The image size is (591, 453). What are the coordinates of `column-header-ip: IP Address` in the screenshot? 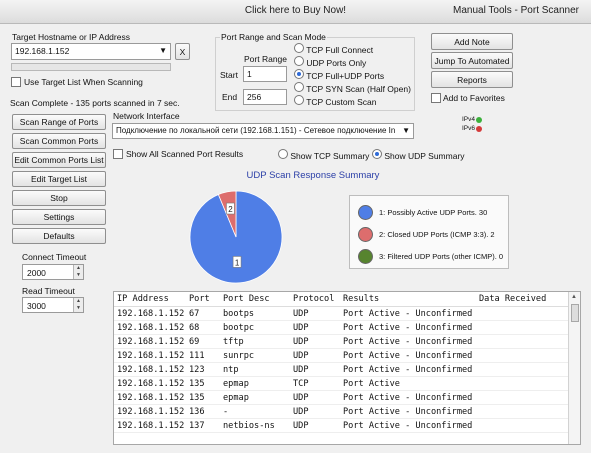 It's located at (150, 299).